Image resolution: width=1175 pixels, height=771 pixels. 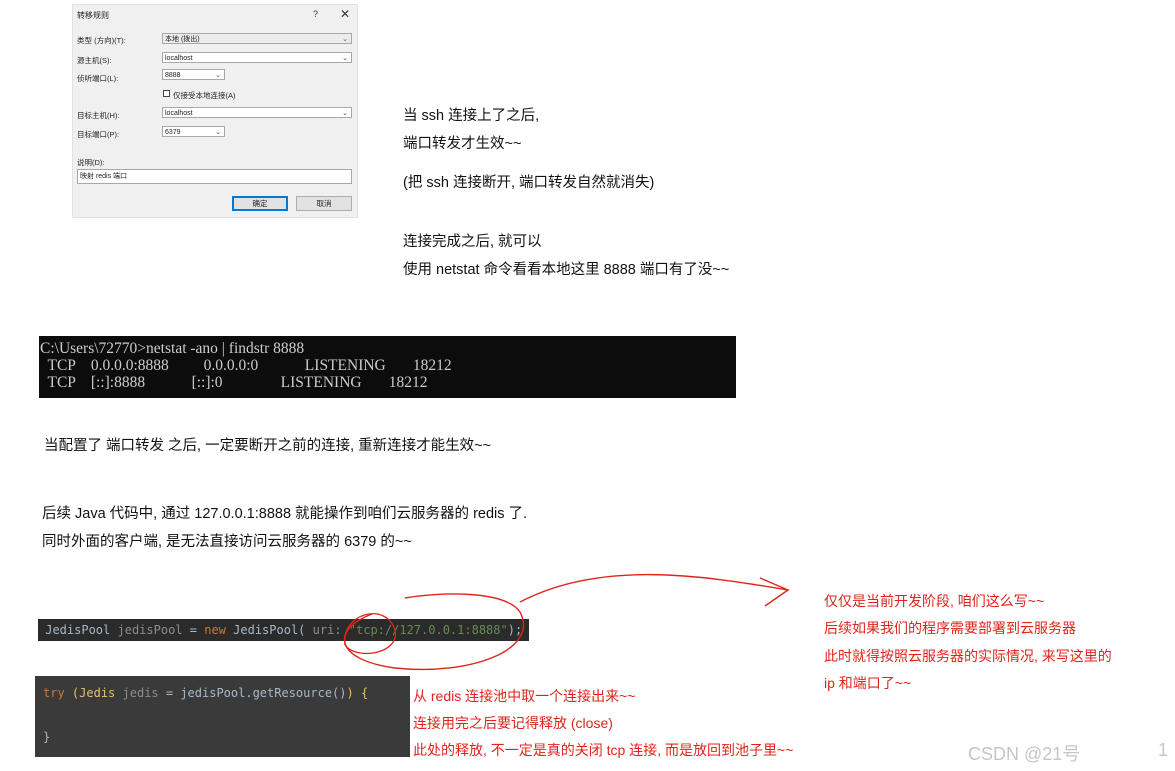 I want to click on csdn-watermark: CSDN @21号, so click(x=1024, y=754).